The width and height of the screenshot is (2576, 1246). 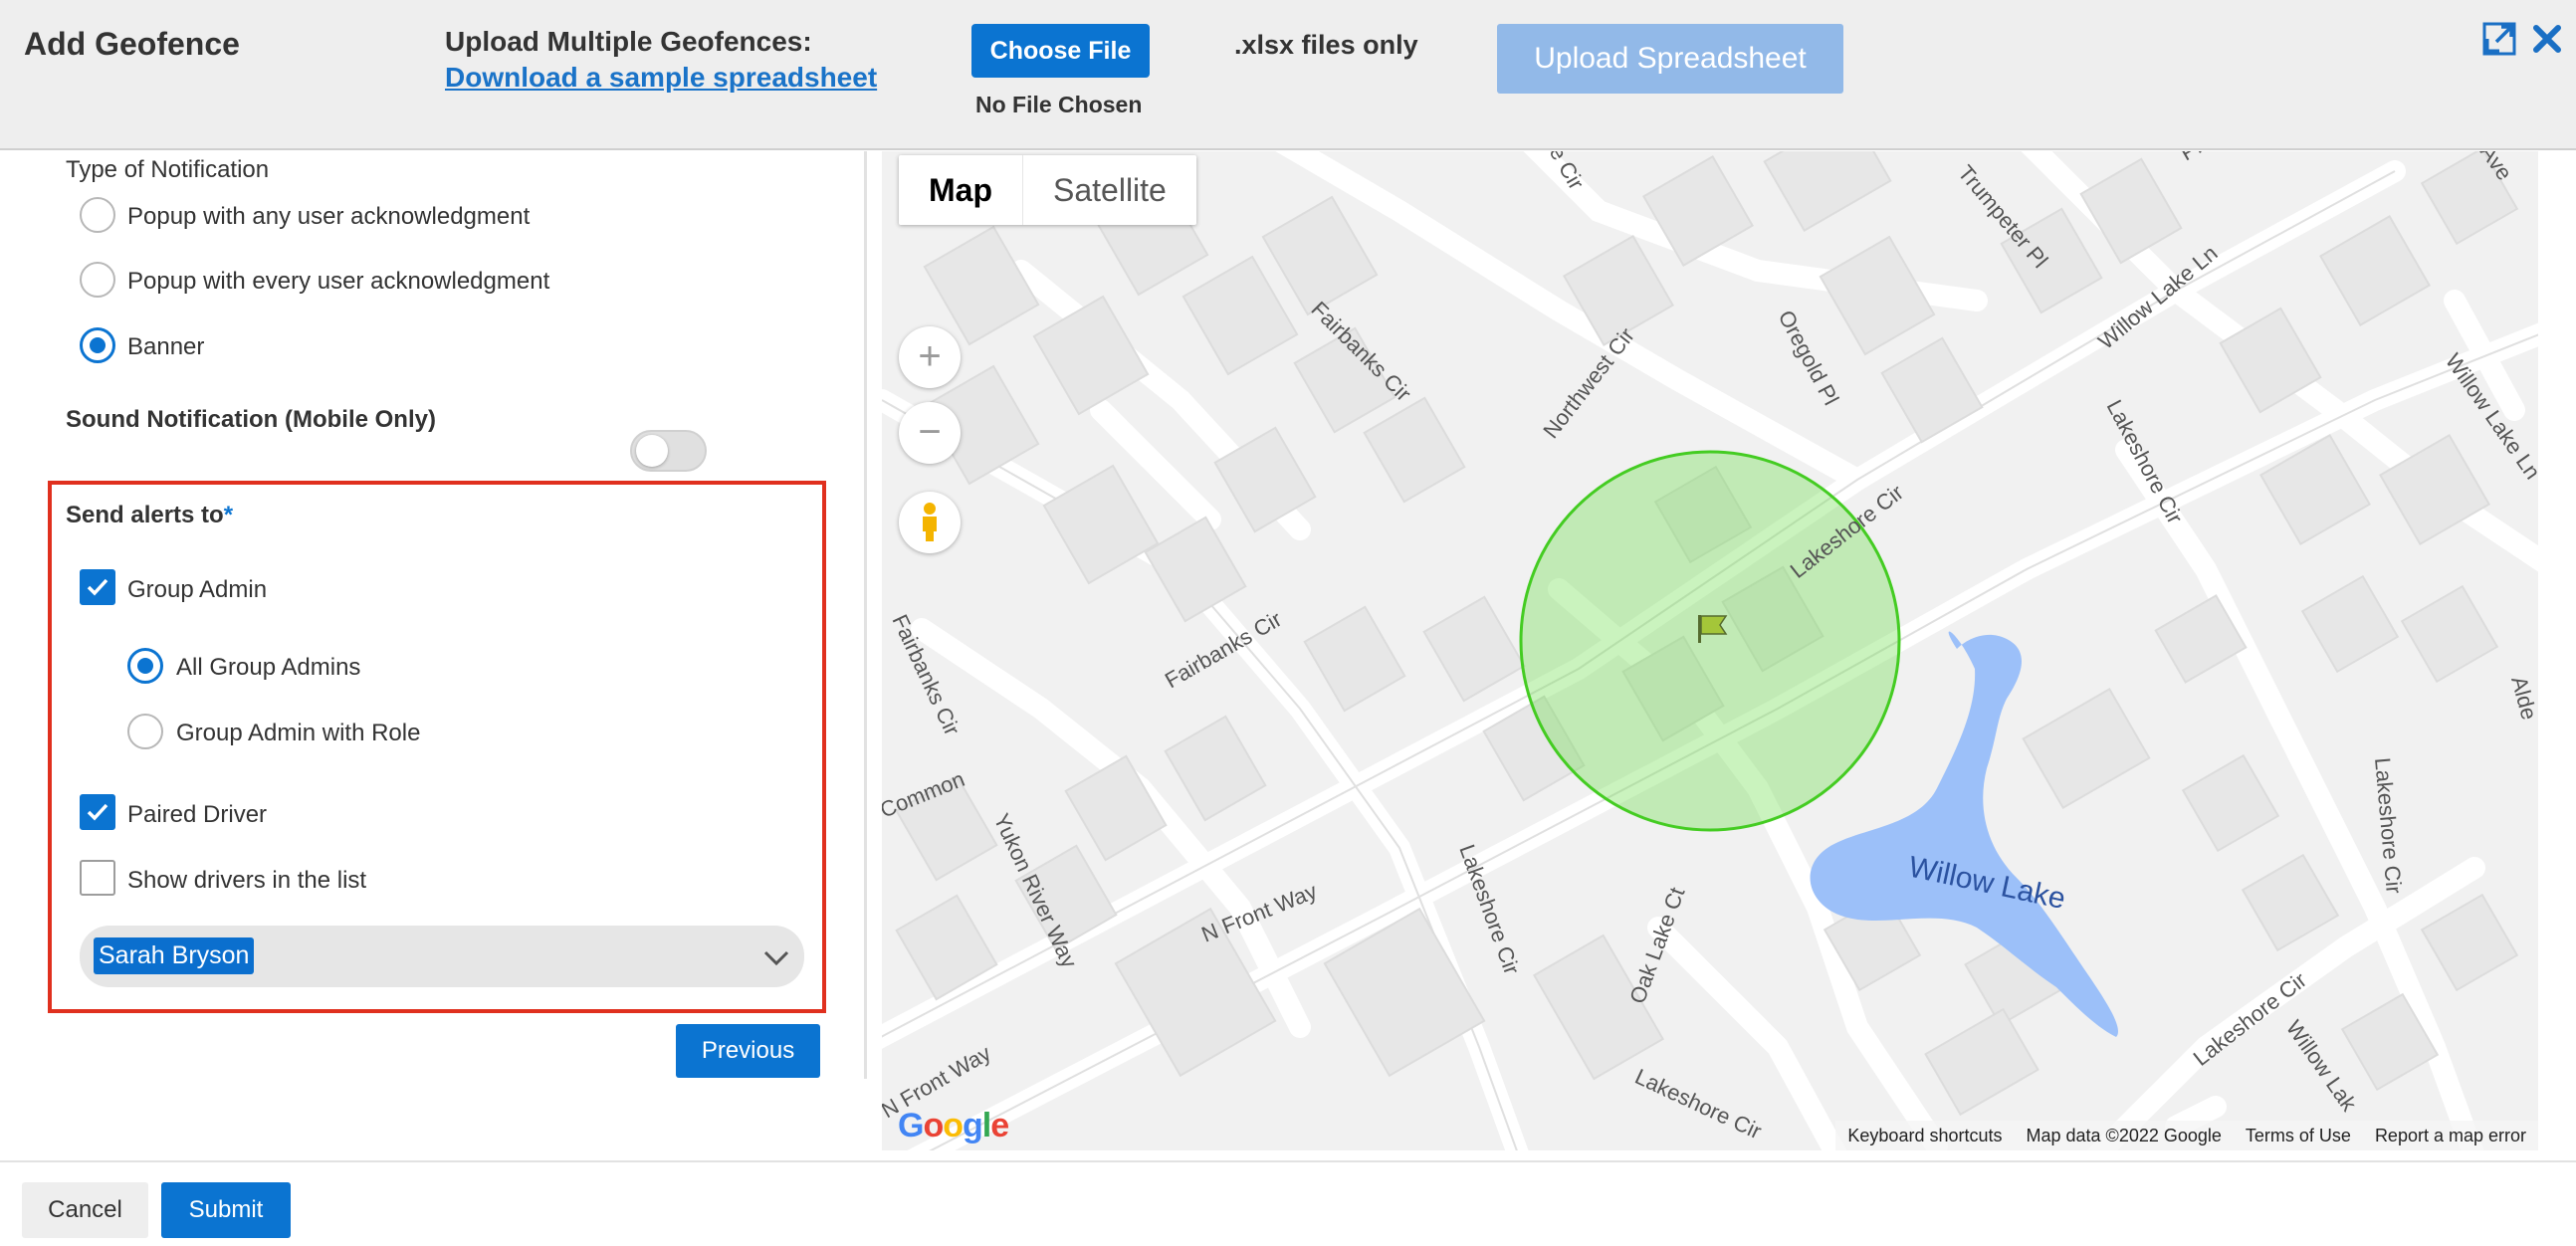 What do you see at coordinates (776, 958) in the screenshot?
I see `chevron-down-icon` at bounding box center [776, 958].